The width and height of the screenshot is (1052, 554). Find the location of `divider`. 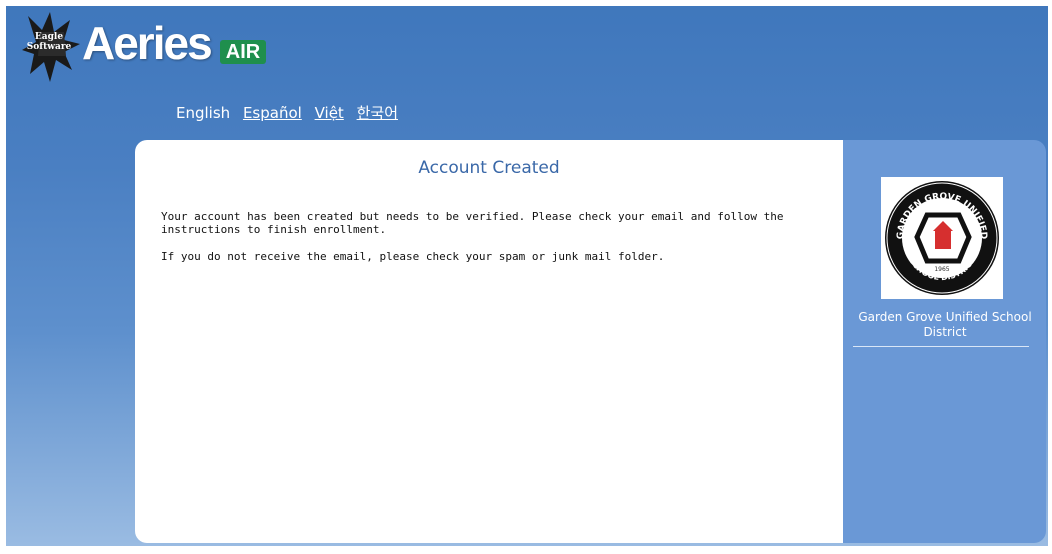

divider is located at coordinates (941, 346).